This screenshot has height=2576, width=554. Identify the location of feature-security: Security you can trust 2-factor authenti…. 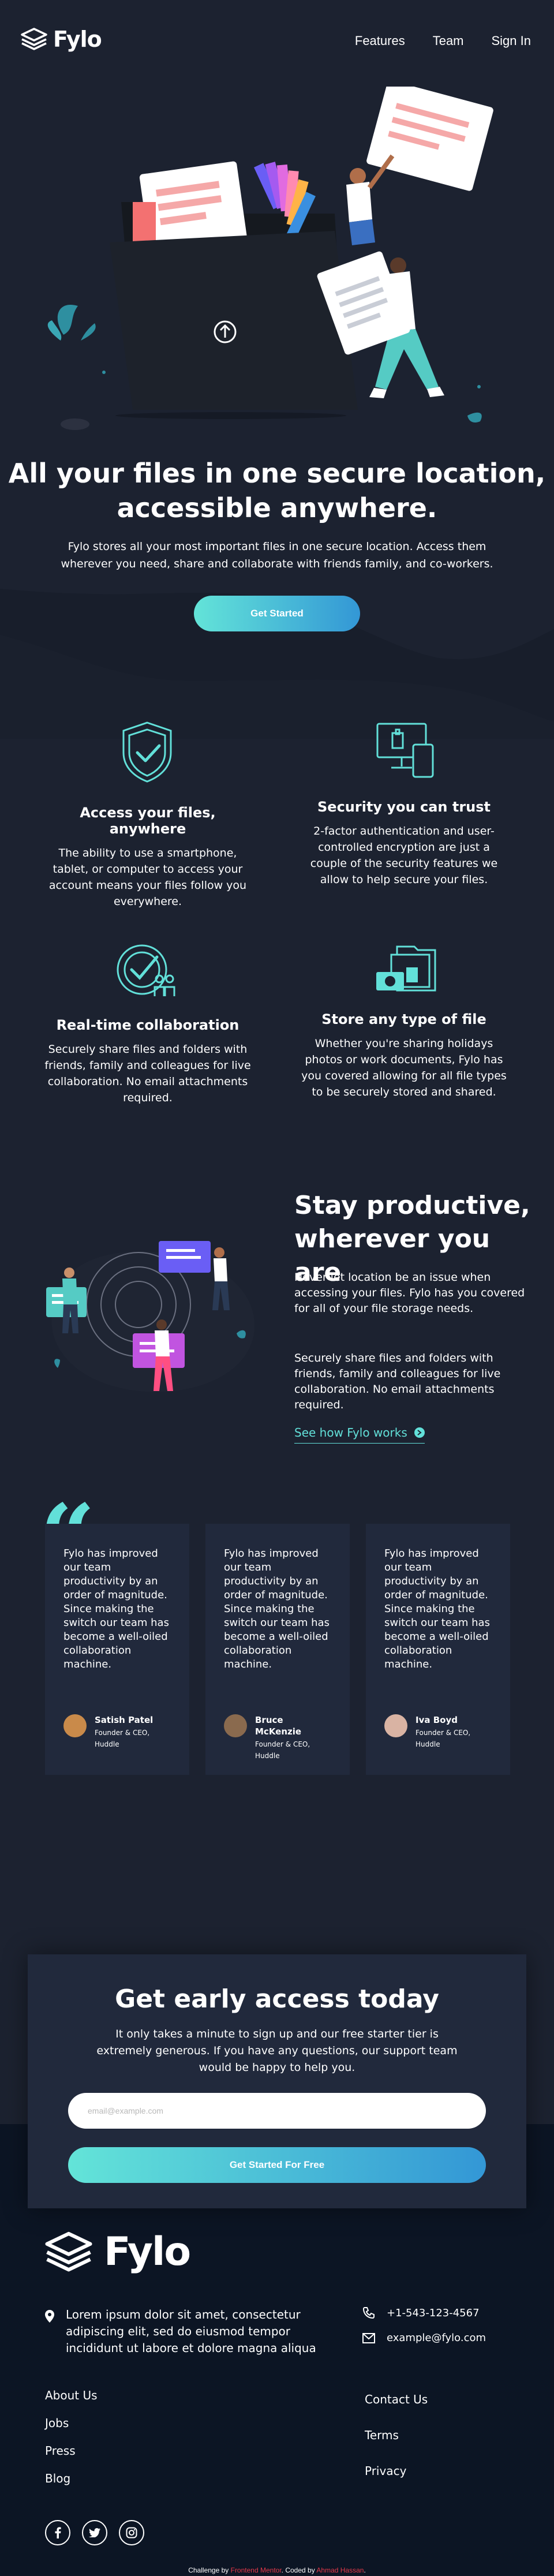
(404, 843).